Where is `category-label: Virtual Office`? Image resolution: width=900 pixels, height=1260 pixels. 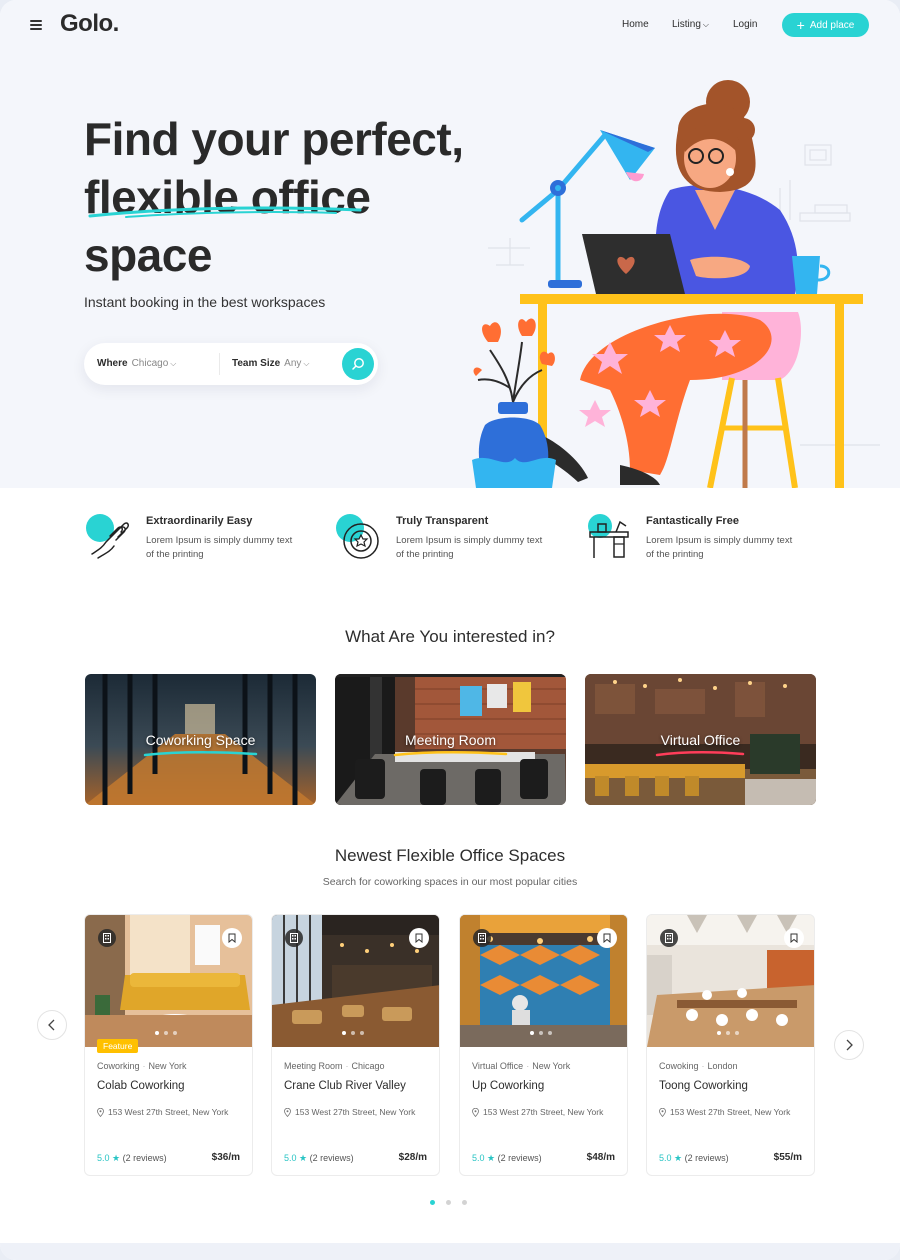
category-label: Virtual Office is located at coordinates (700, 740).